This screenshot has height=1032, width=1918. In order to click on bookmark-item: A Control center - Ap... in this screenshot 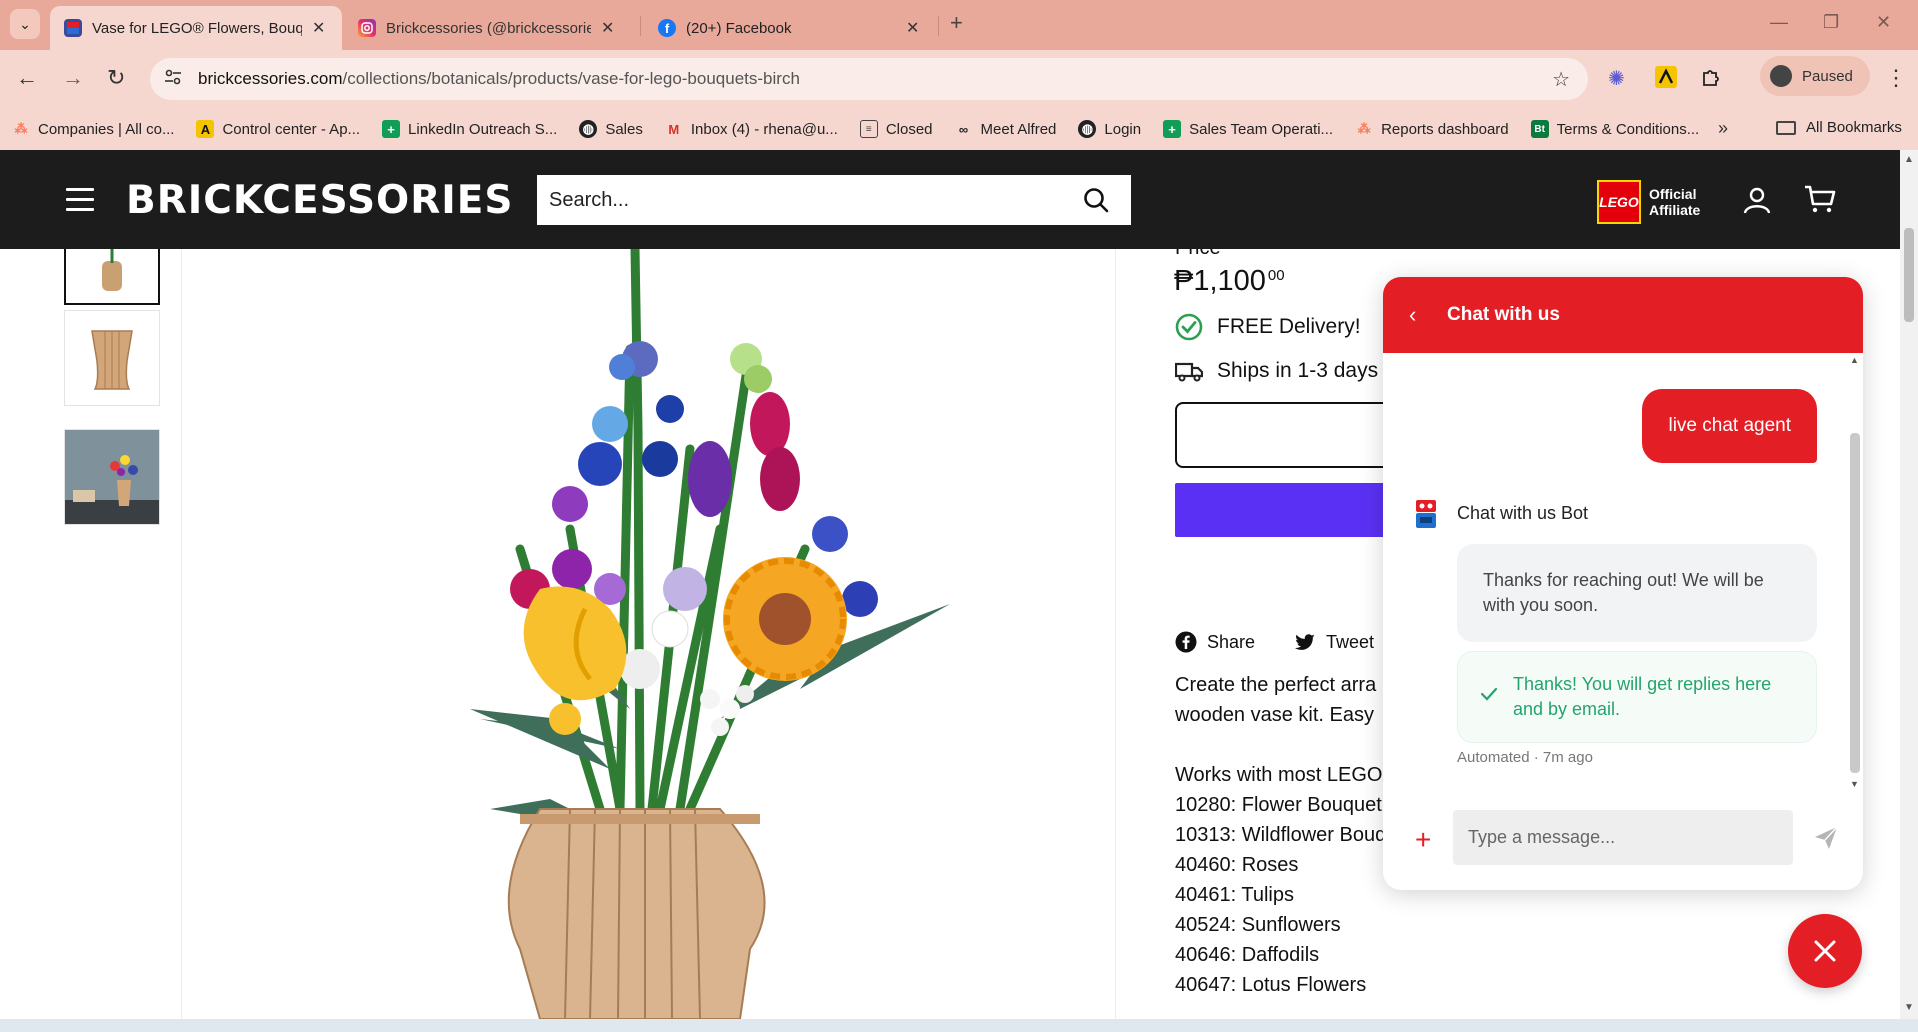, I will do `click(278, 129)`.